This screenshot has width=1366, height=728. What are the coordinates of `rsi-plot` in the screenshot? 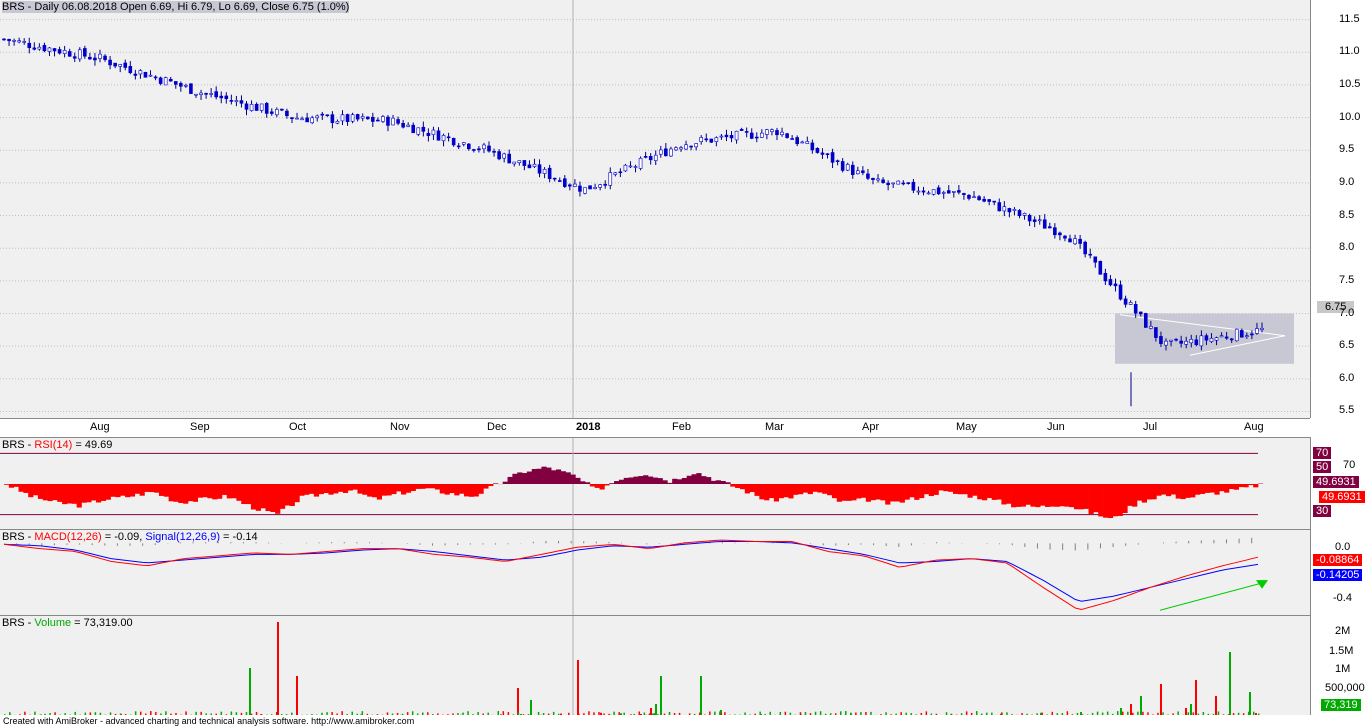 It's located at (655, 484).